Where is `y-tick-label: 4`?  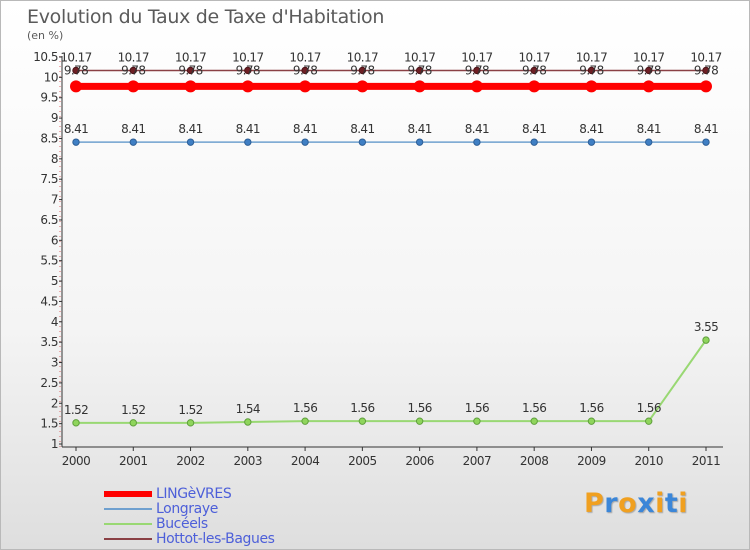 y-tick-label: 4 is located at coordinates (54, 322).